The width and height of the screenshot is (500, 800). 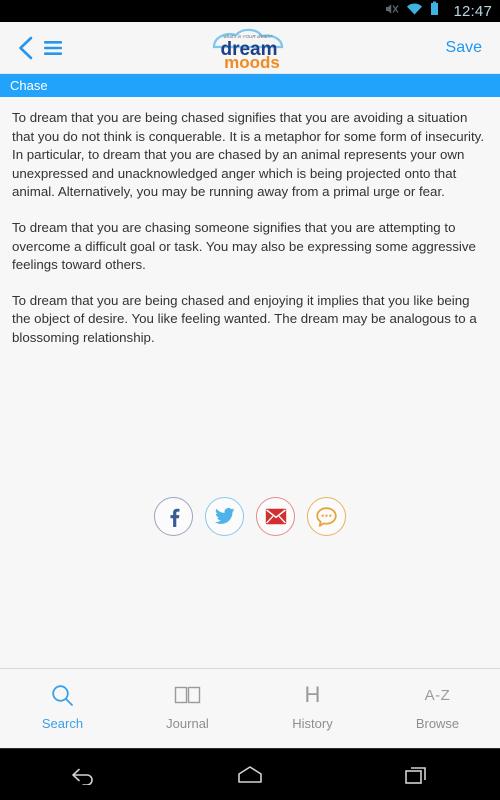 I want to click on tab-journal: Journal, so click(x=187, y=706).